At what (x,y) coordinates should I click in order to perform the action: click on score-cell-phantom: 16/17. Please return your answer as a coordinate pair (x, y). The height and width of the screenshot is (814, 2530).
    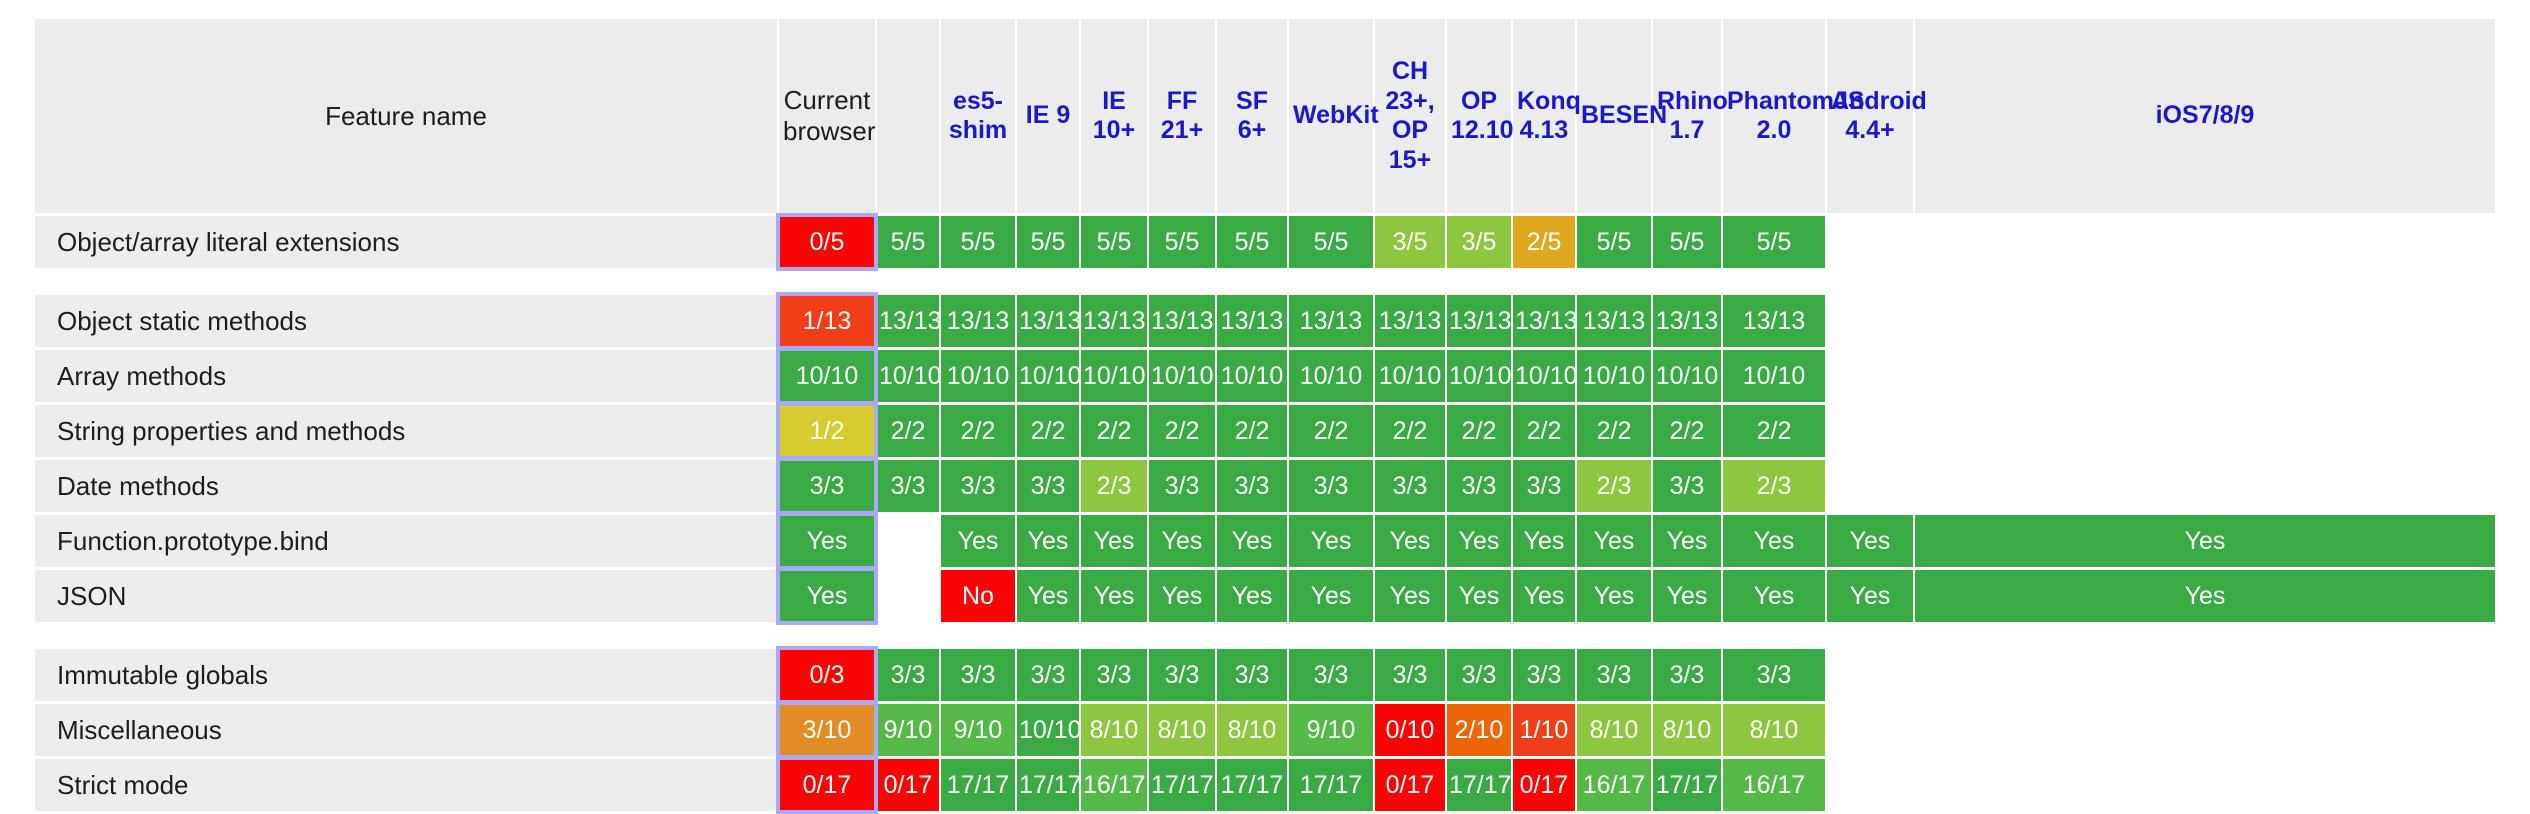
    Looking at the image, I should click on (1774, 785).